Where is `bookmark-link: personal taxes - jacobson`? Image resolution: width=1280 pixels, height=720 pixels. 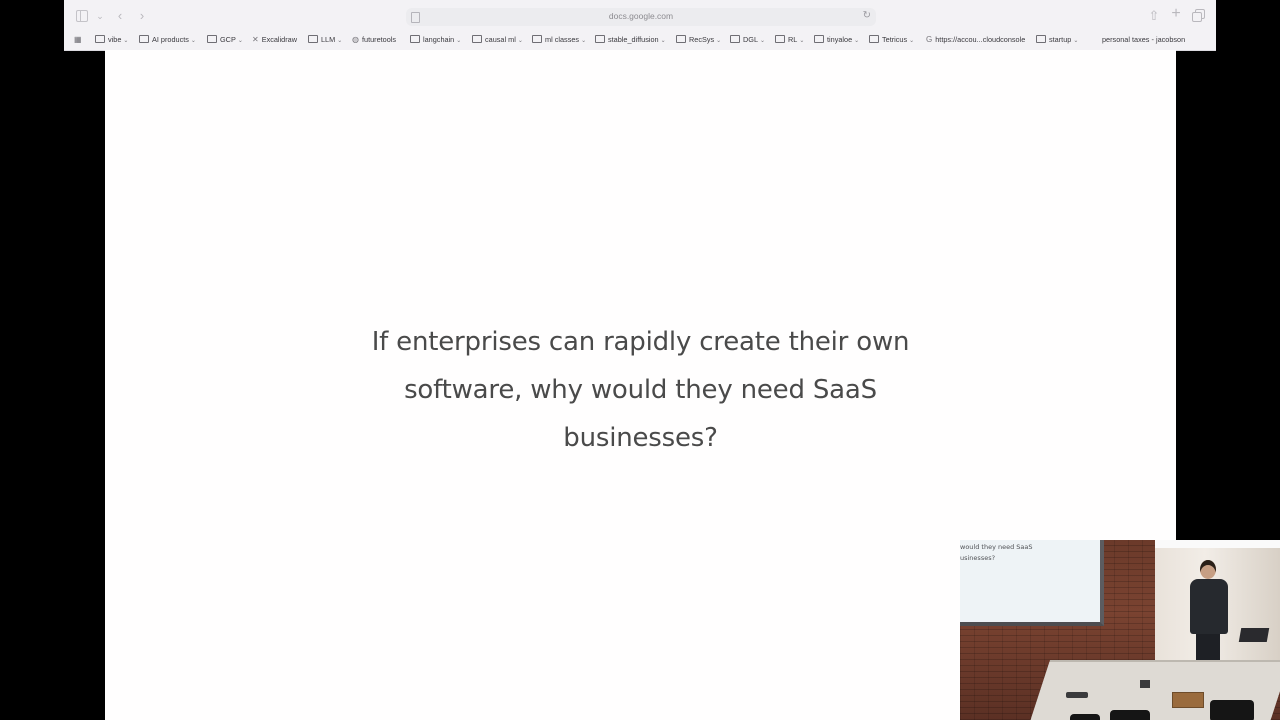
bookmark-link: personal taxes - jacobson is located at coordinates (1143, 40).